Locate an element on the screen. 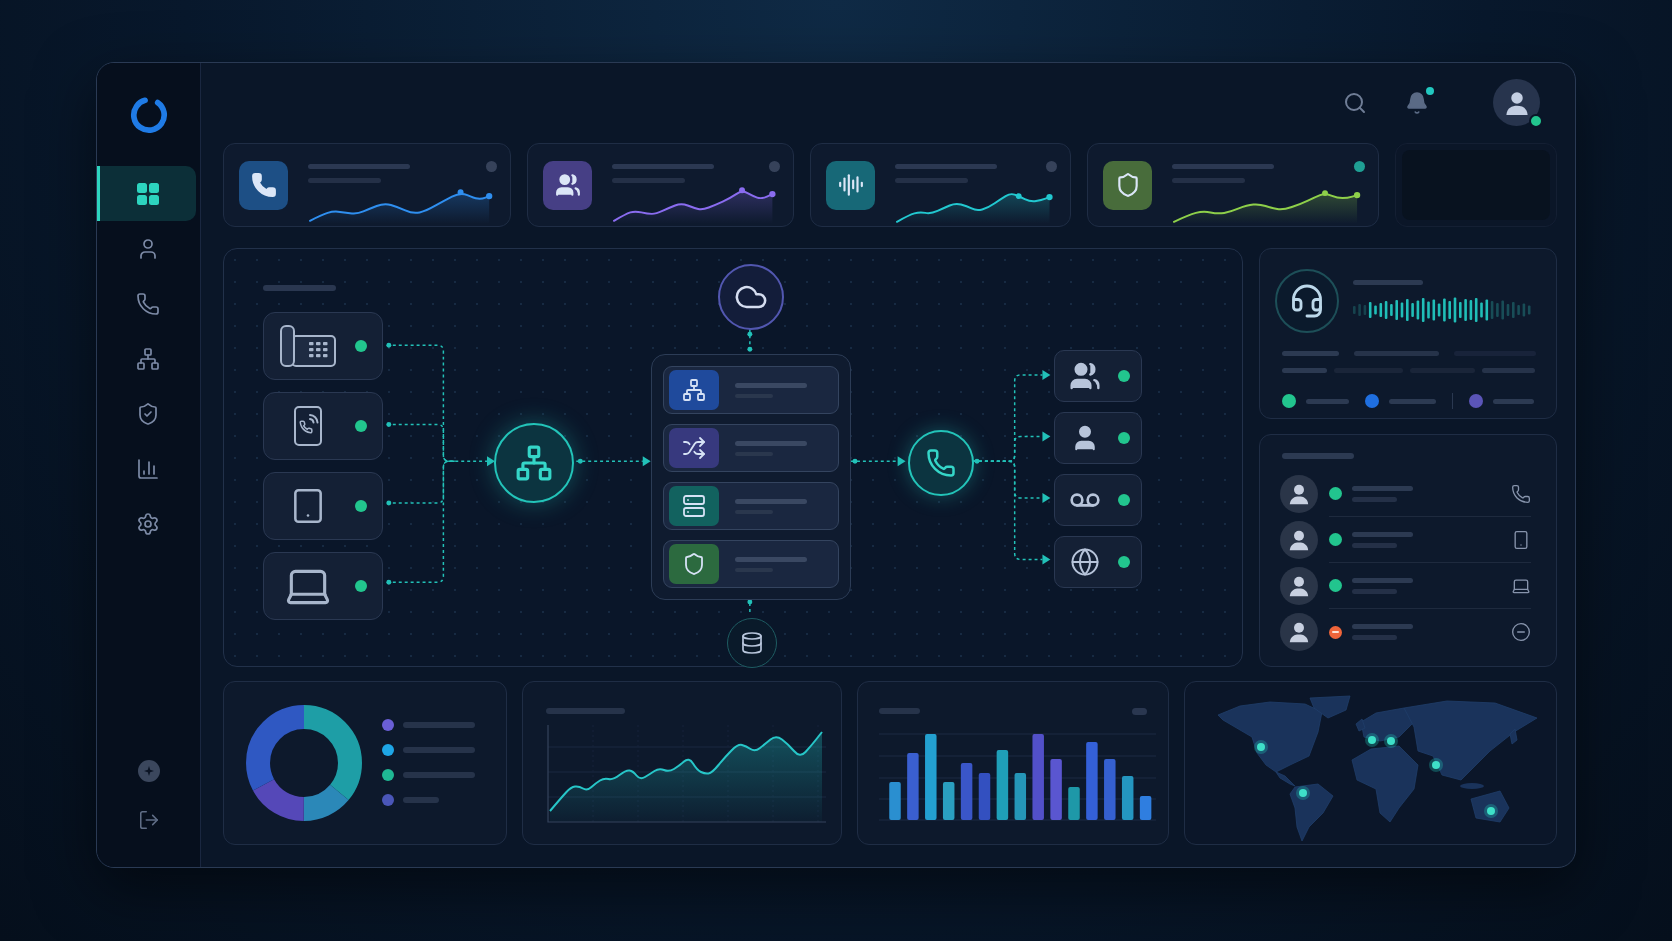 This screenshot has height=941, width=1672. dashboard-grid-icon is located at coordinates (148, 193).